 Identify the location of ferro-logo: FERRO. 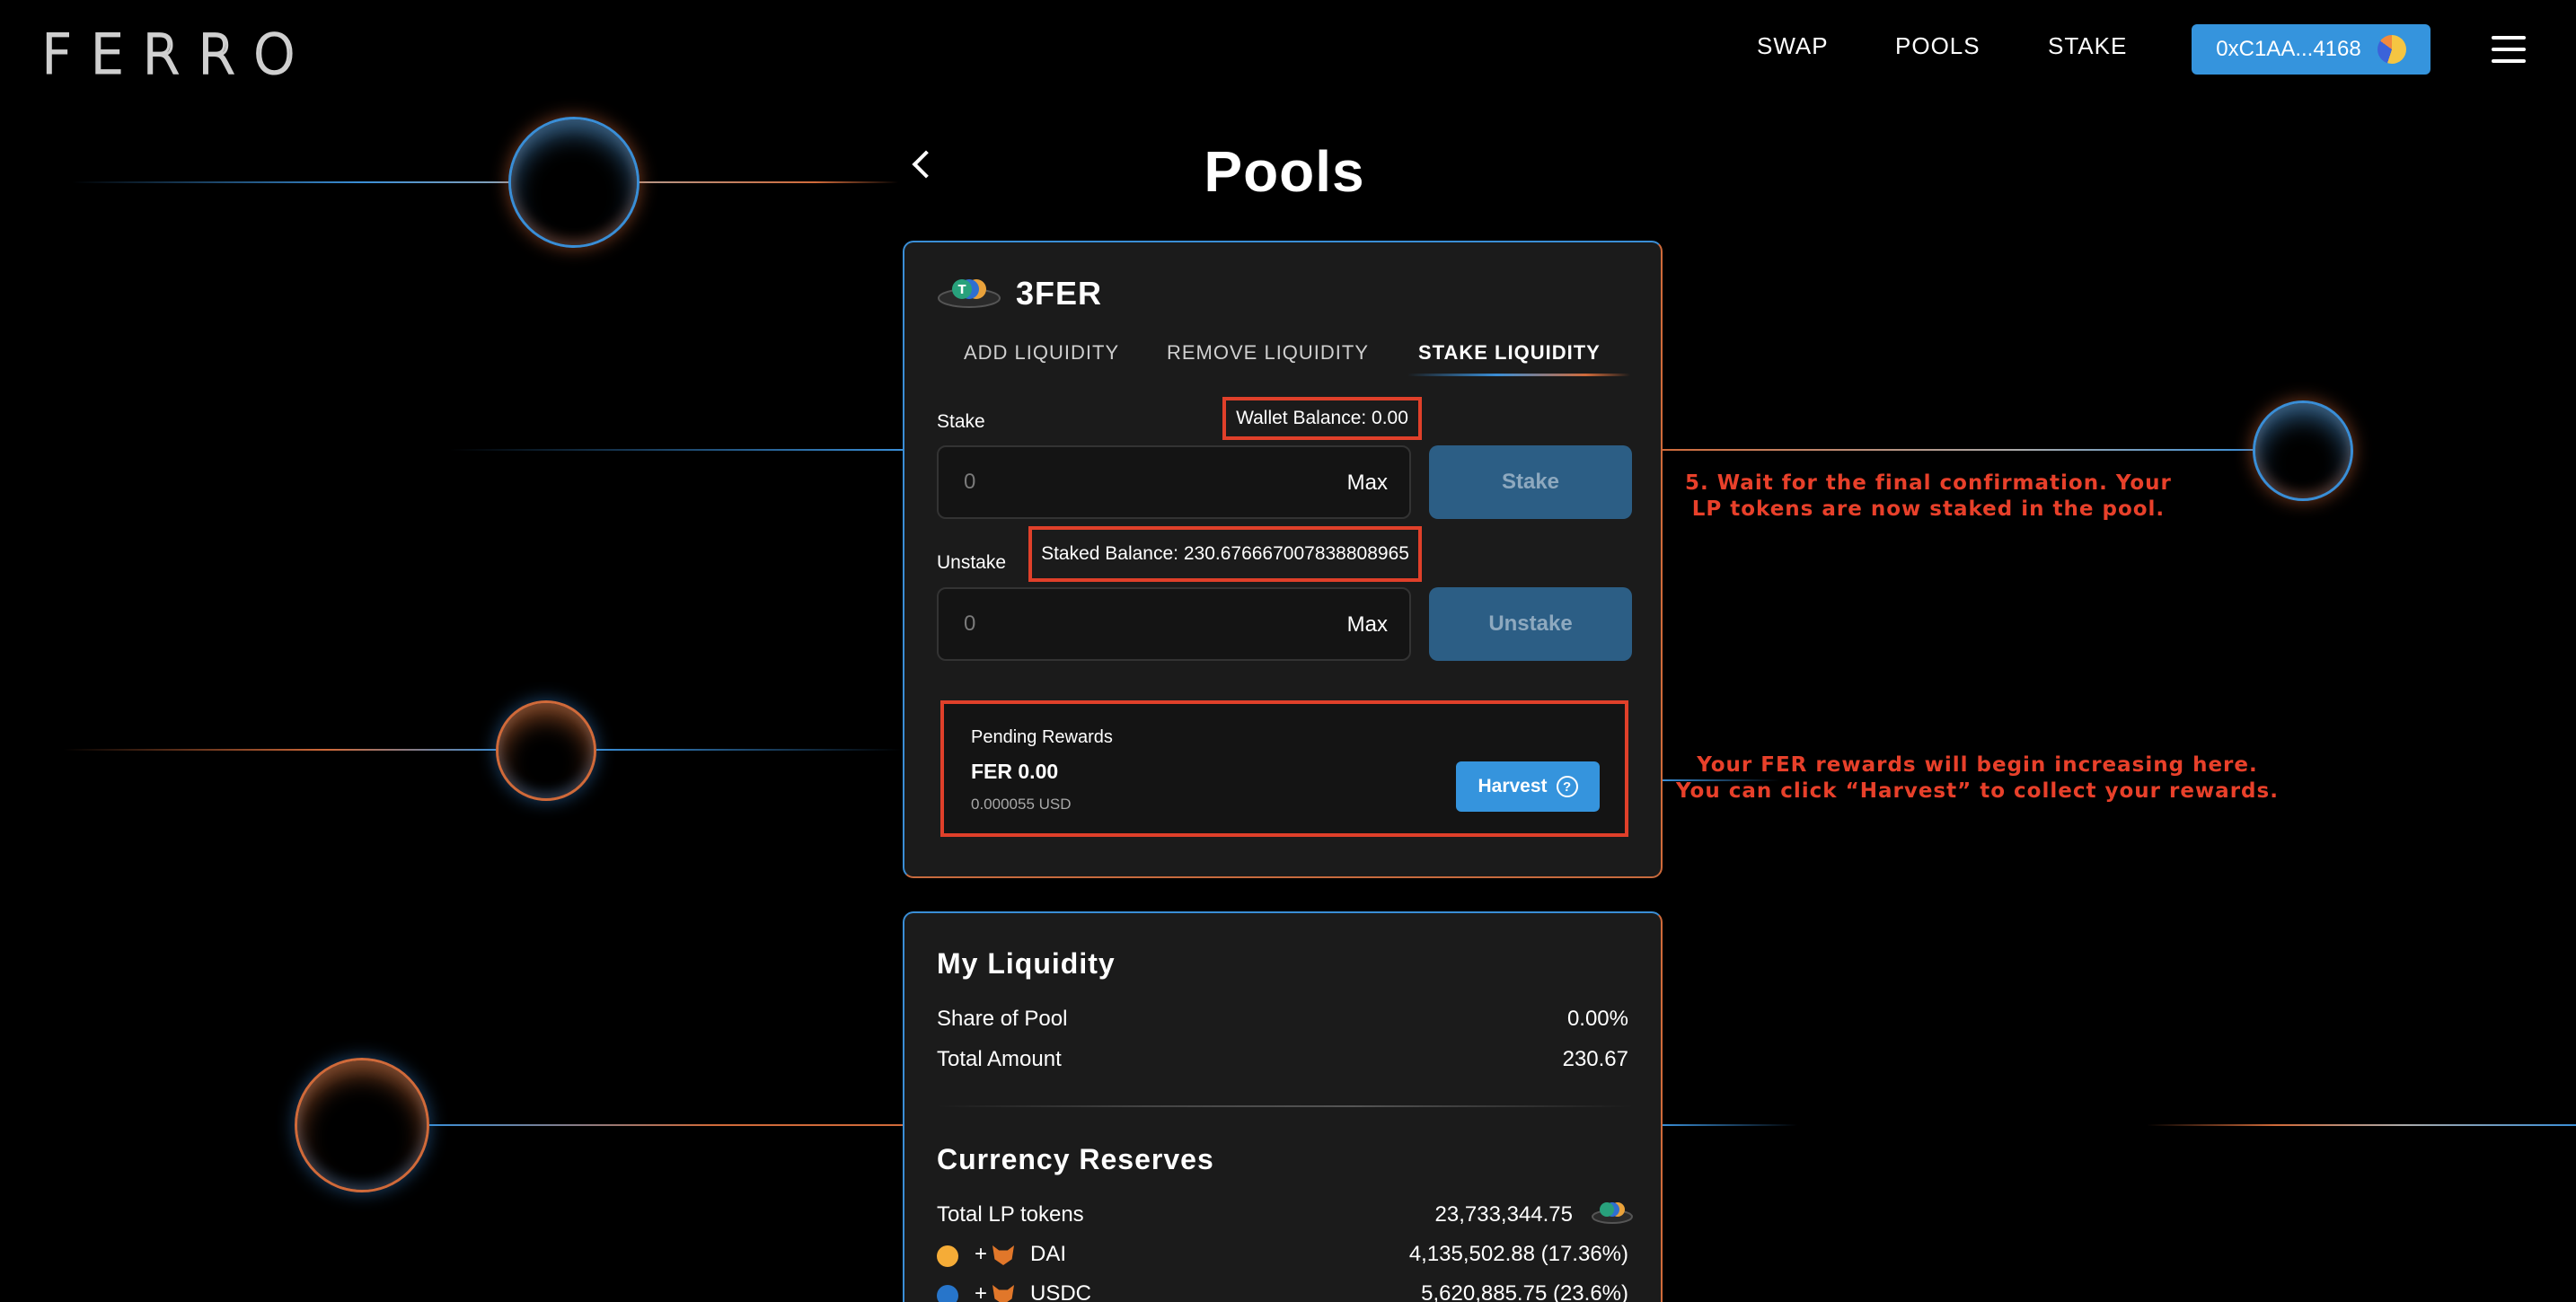
(176, 55).